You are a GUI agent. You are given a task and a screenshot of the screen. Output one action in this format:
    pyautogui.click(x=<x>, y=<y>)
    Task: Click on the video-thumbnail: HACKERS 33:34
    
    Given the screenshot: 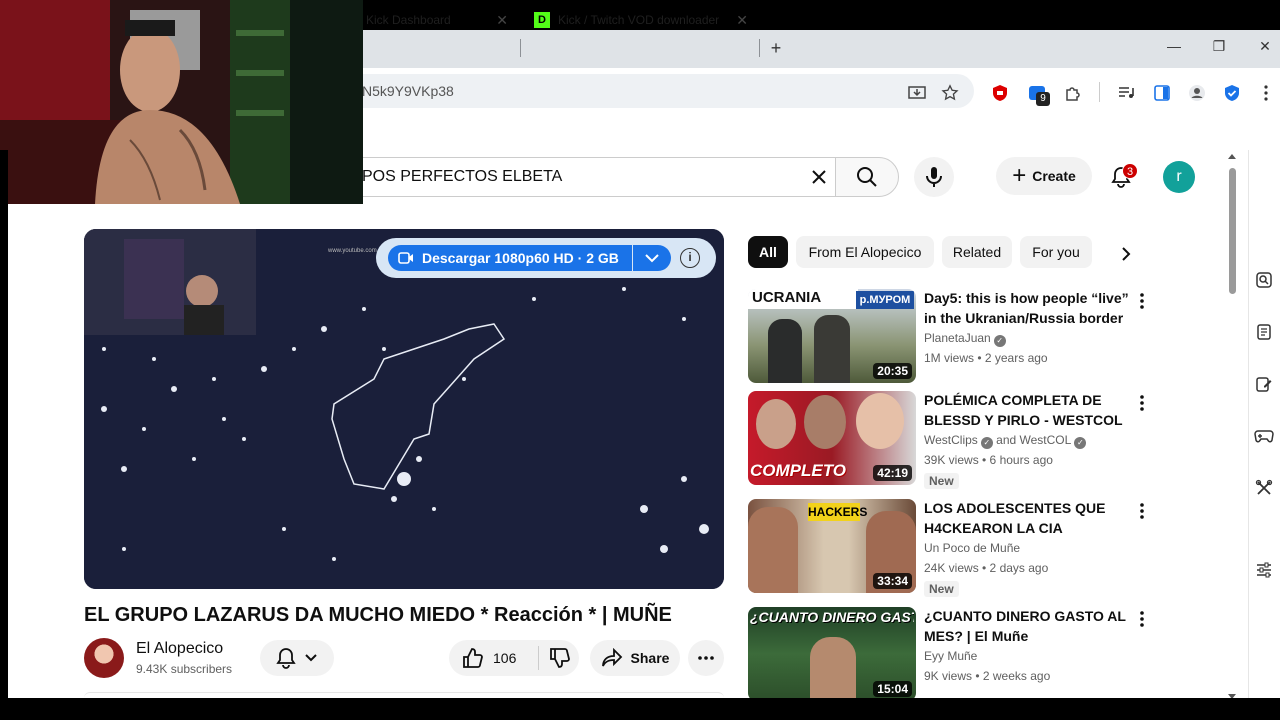 What is the action you would take?
    pyautogui.click(x=832, y=546)
    